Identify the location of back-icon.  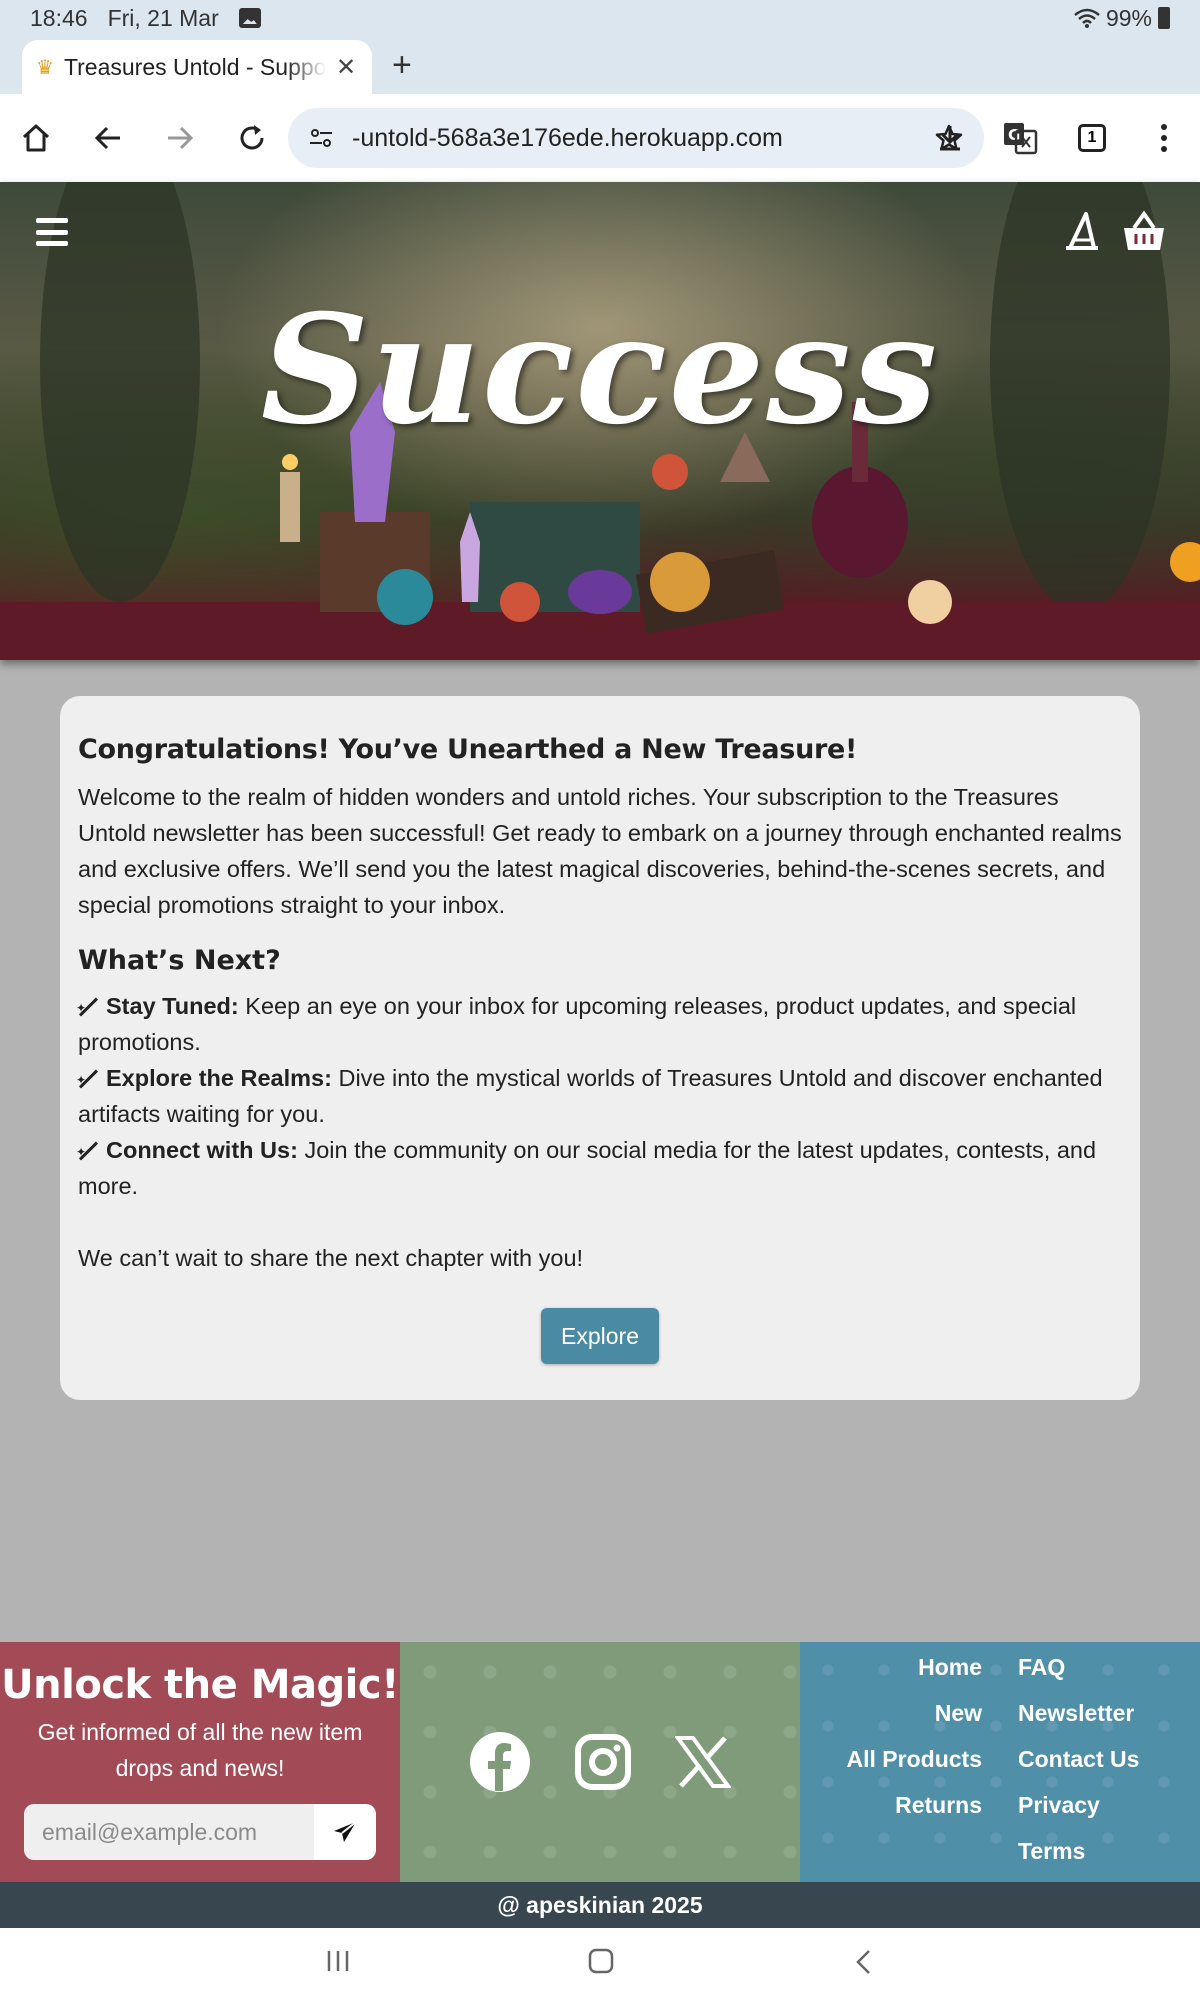
(108, 138).